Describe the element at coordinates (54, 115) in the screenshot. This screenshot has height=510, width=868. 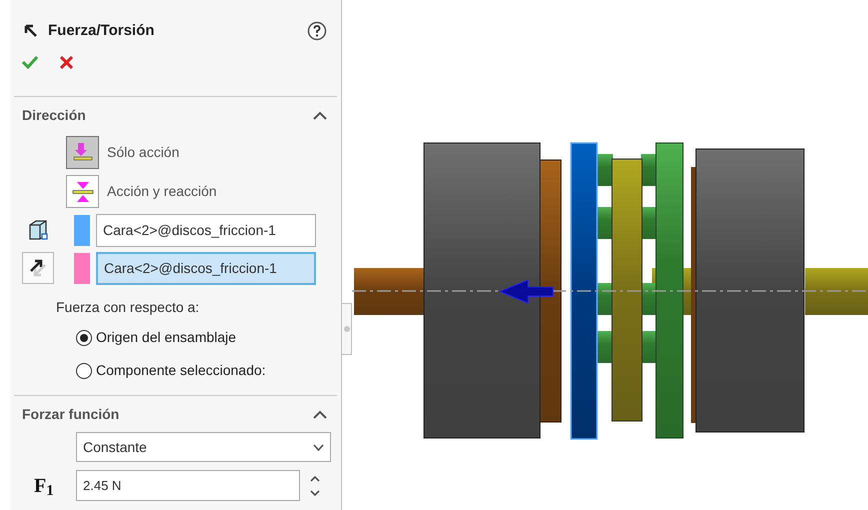
I see `section-title: Dirección` at that location.